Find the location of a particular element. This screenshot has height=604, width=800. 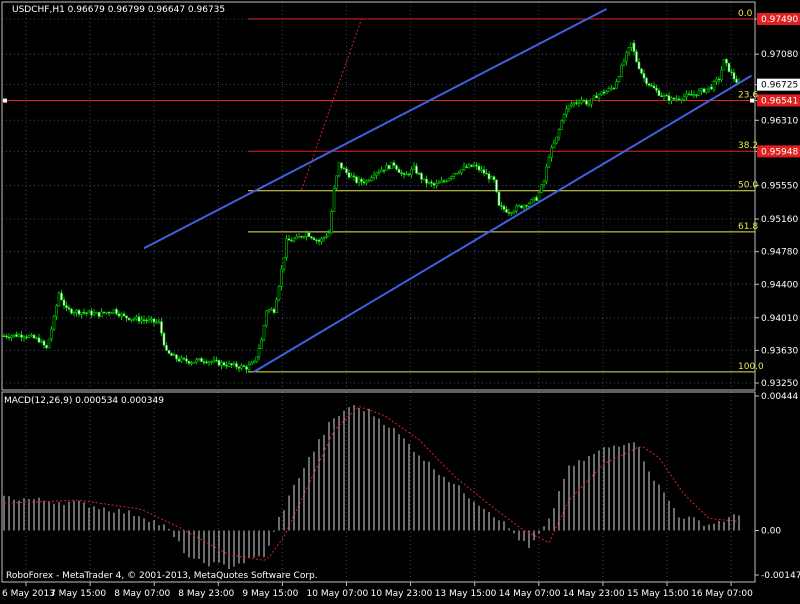

price-tick-label: 0.97080 is located at coordinates (779, 55).